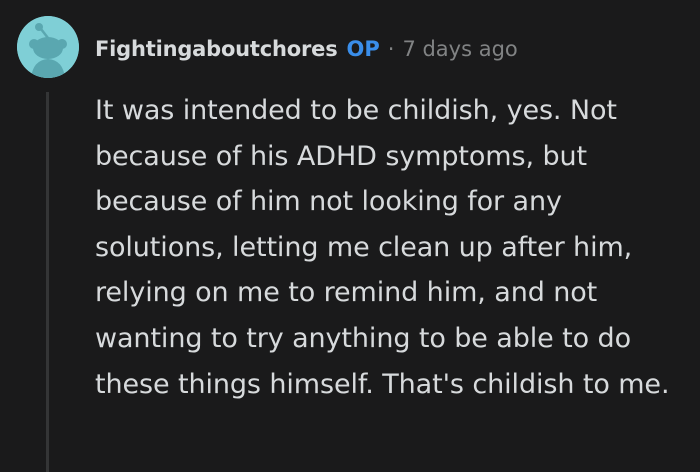  I want to click on op-badge: OP, so click(363, 49).